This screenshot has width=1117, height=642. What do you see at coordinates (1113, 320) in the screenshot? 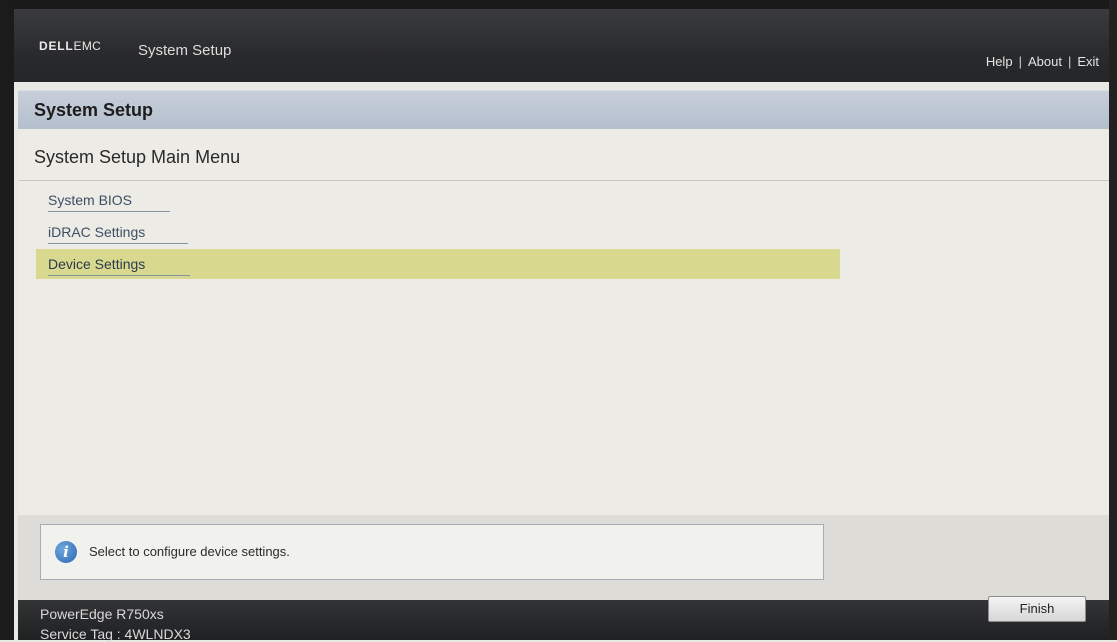
I see `monitor-bezel-right` at bounding box center [1113, 320].